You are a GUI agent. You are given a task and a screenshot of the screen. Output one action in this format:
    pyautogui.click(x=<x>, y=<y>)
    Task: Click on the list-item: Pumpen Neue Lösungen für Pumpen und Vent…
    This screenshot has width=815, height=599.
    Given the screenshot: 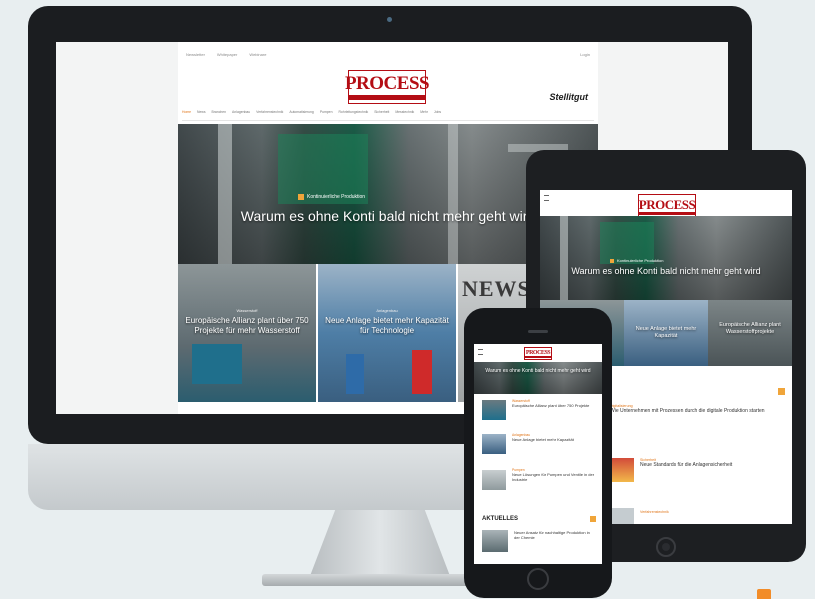 What is the action you would take?
    pyautogui.click(x=554, y=475)
    